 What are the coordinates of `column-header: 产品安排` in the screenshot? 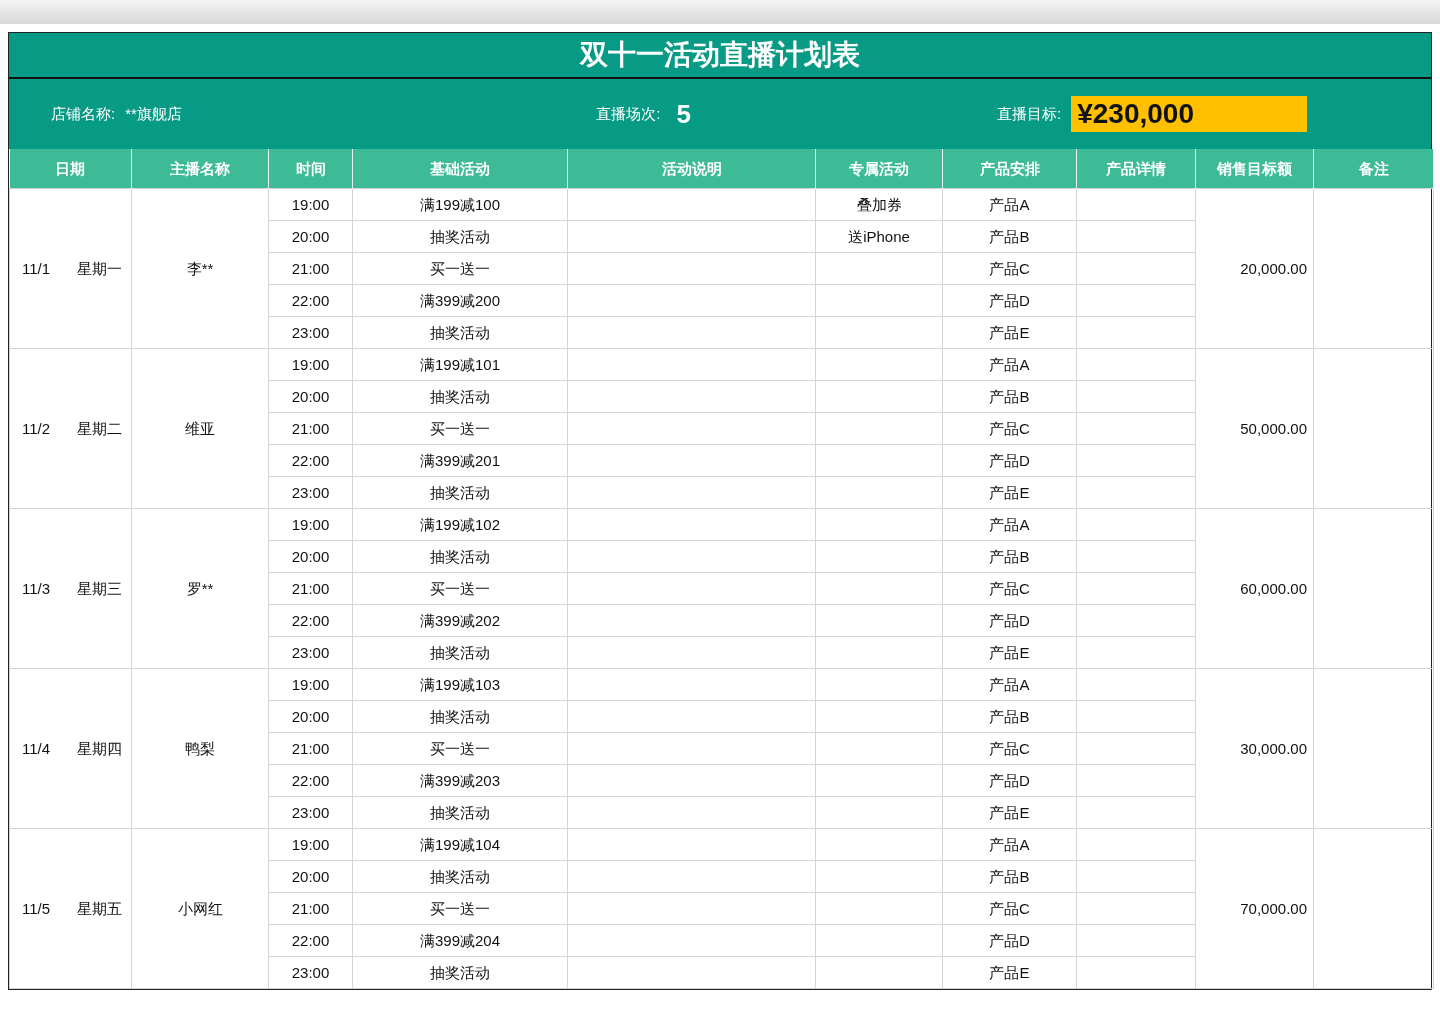 It's located at (1009, 169).